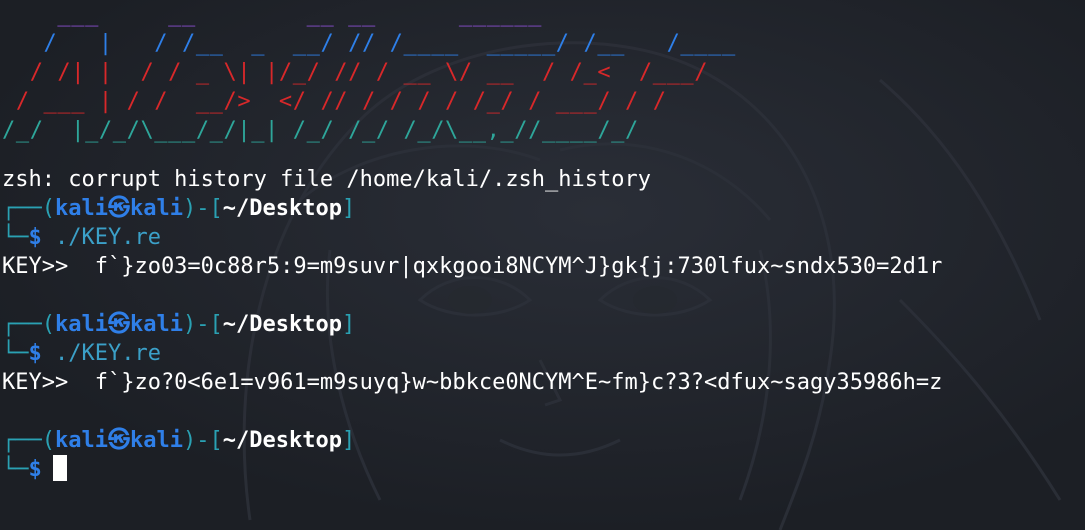 This screenshot has height=530, width=1085. I want to click on command-line-2: └─$ ./KEY.re, so click(81, 353).